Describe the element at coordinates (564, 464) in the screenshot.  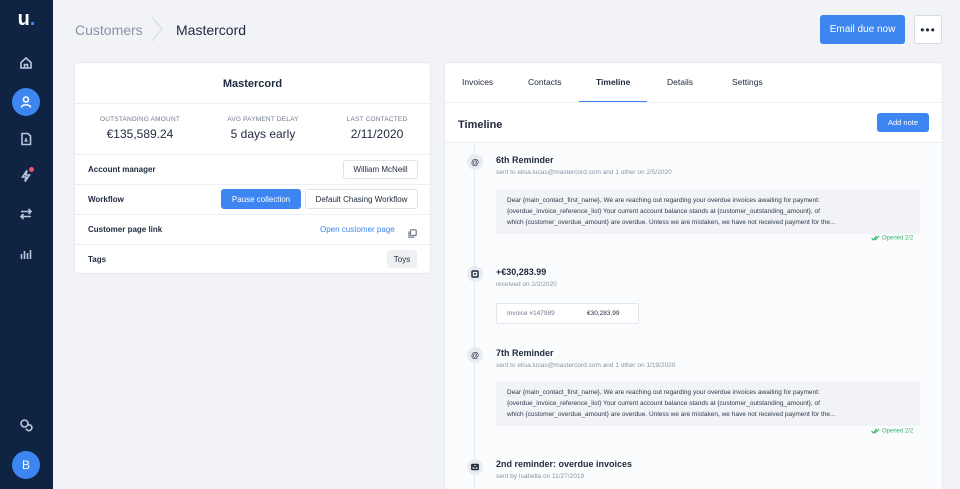
I see `event-title: 2nd reminder: overdue invoices` at that location.